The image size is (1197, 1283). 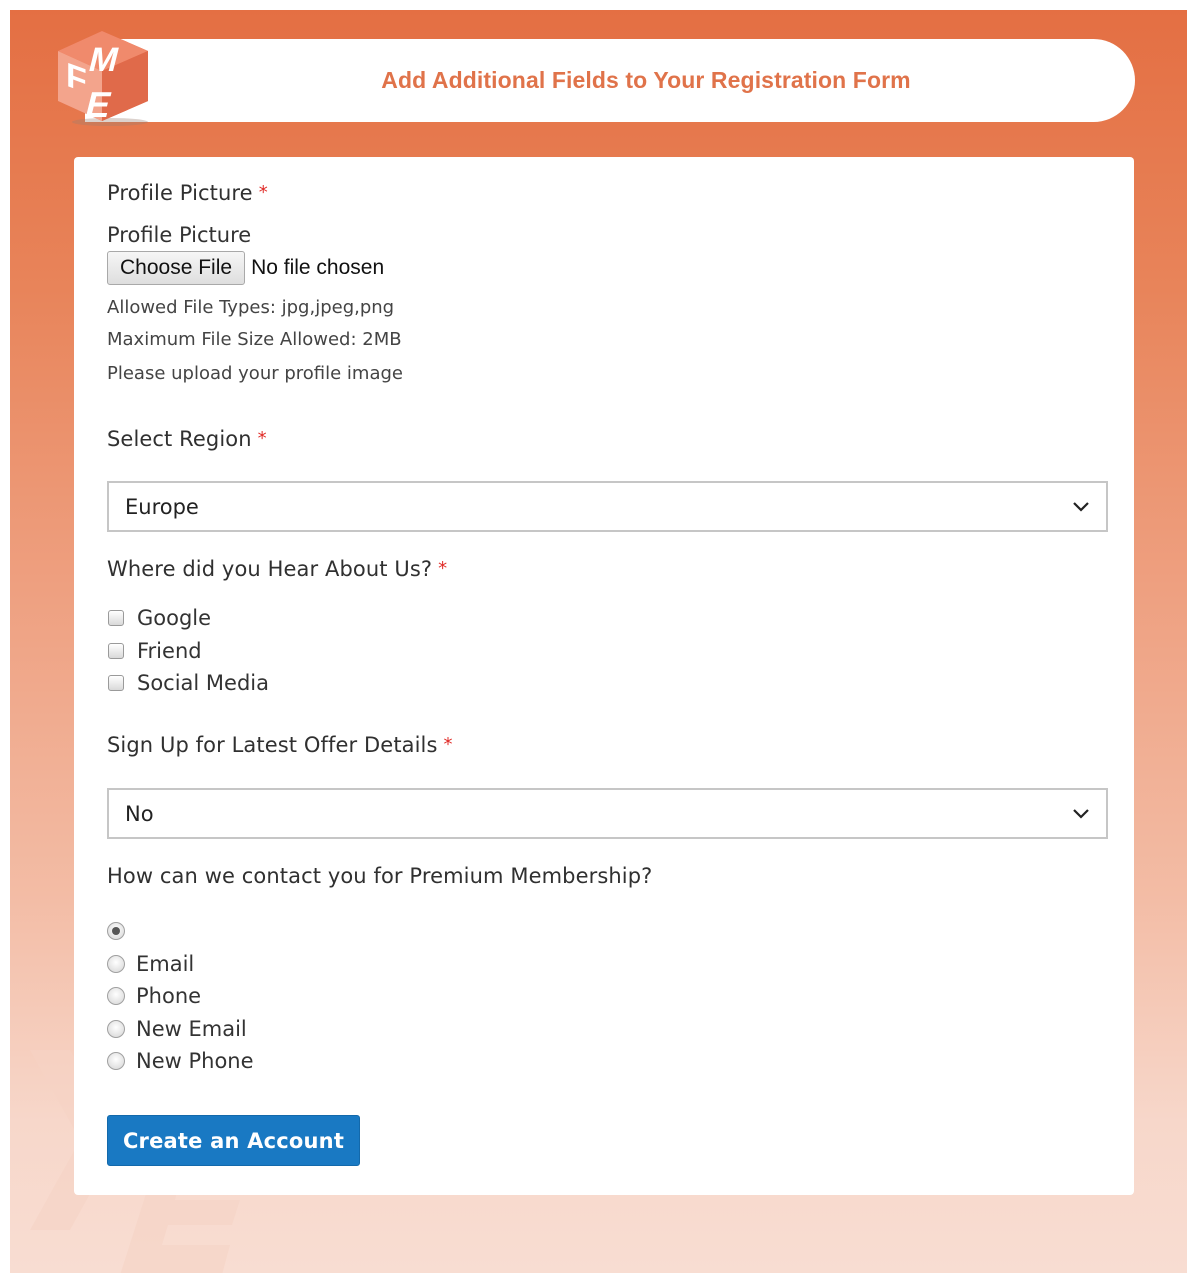 I want to click on choose-file-button: Choose File, so click(x=176, y=268).